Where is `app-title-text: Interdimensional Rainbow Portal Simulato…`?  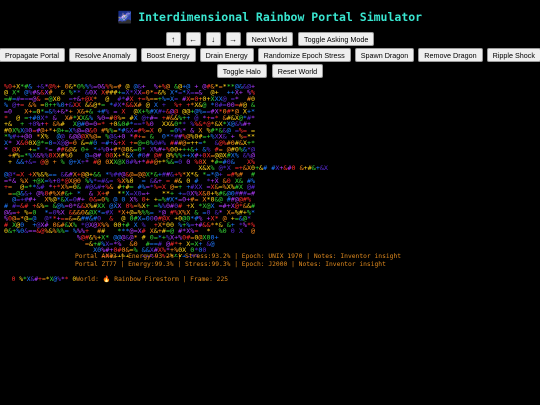 app-title-text: Interdimensional Rainbow Portal Simulato… is located at coordinates (280, 17).